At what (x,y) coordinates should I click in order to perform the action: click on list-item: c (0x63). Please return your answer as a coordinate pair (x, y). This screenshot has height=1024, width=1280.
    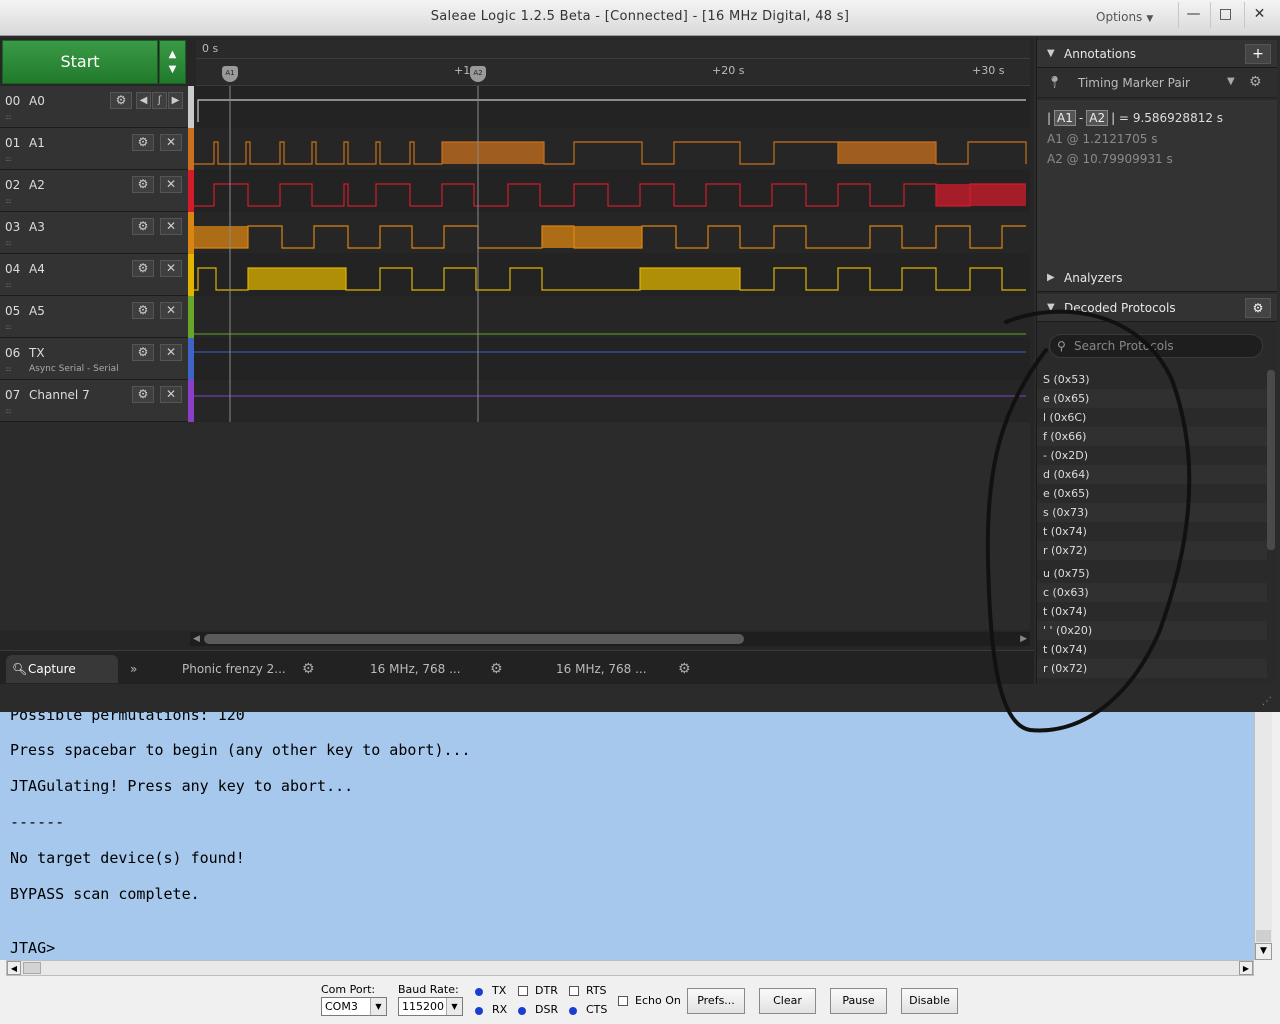
    Looking at the image, I should click on (1152, 592).